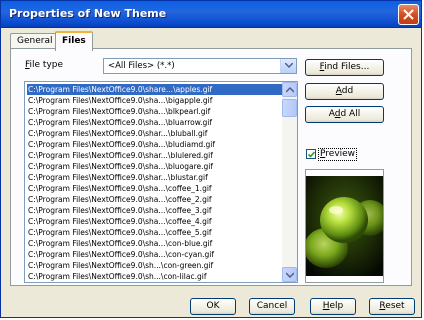 The width and height of the screenshot is (424, 320). What do you see at coordinates (289, 182) in the screenshot?
I see `list-scrollbar` at bounding box center [289, 182].